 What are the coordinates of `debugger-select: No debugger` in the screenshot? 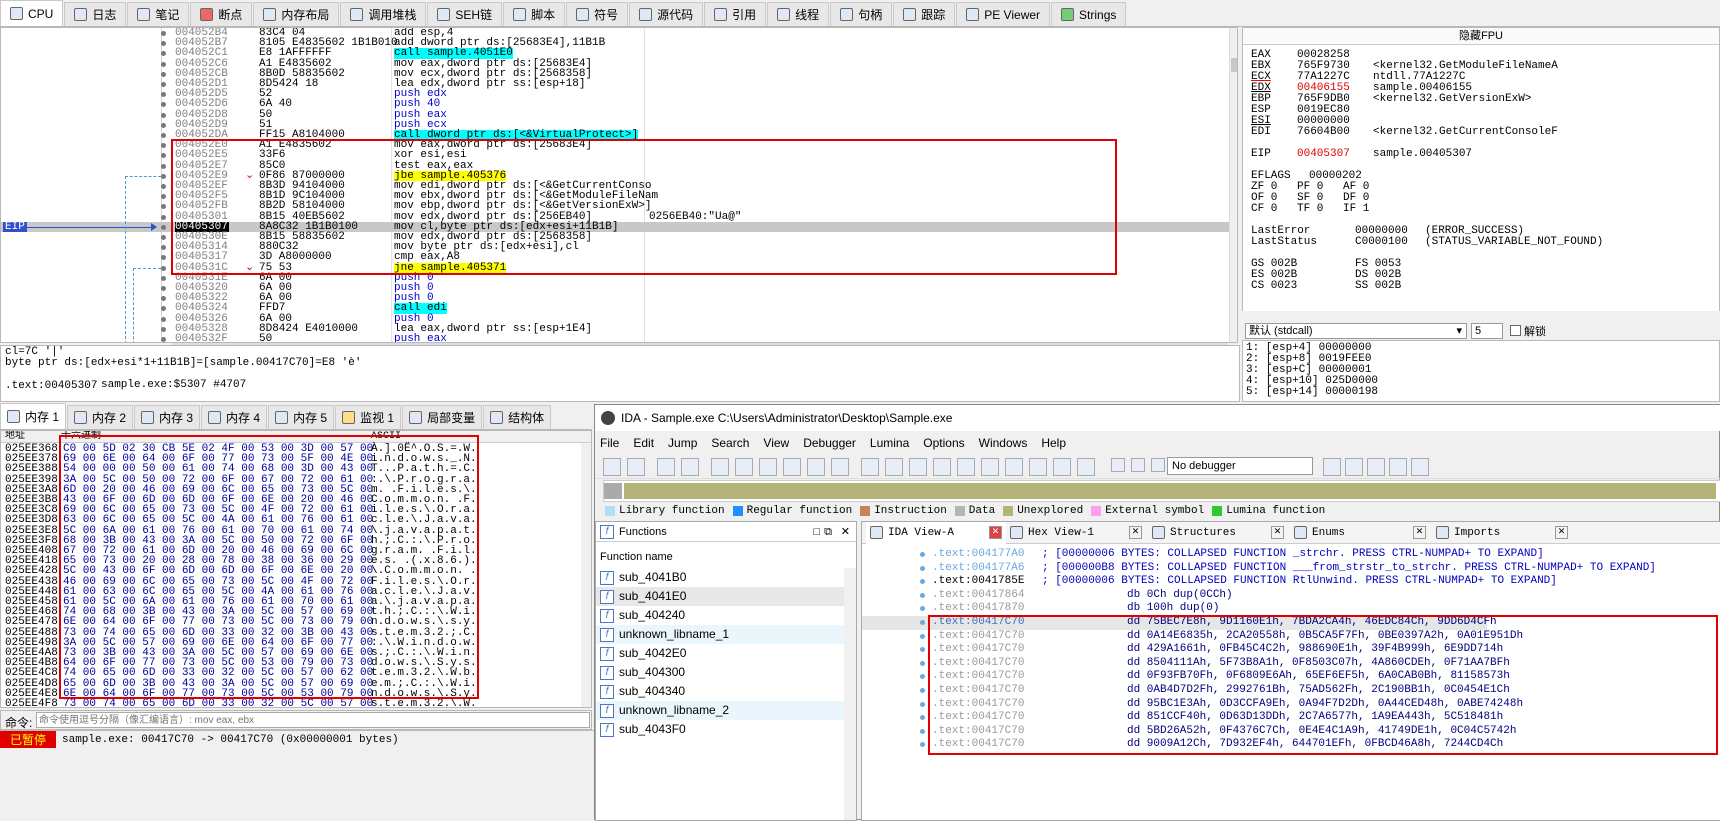 It's located at (1240, 466).